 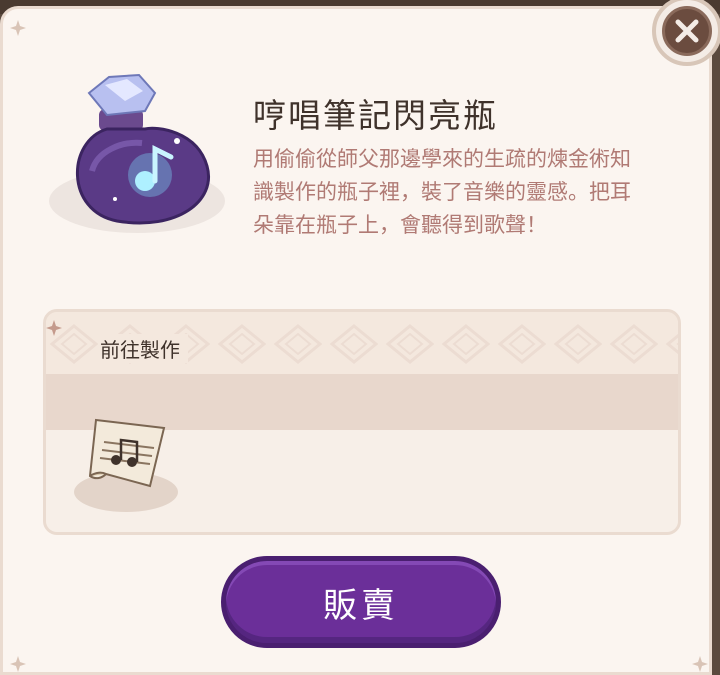 I want to click on sparkle-icon, so click(x=54, y=328).